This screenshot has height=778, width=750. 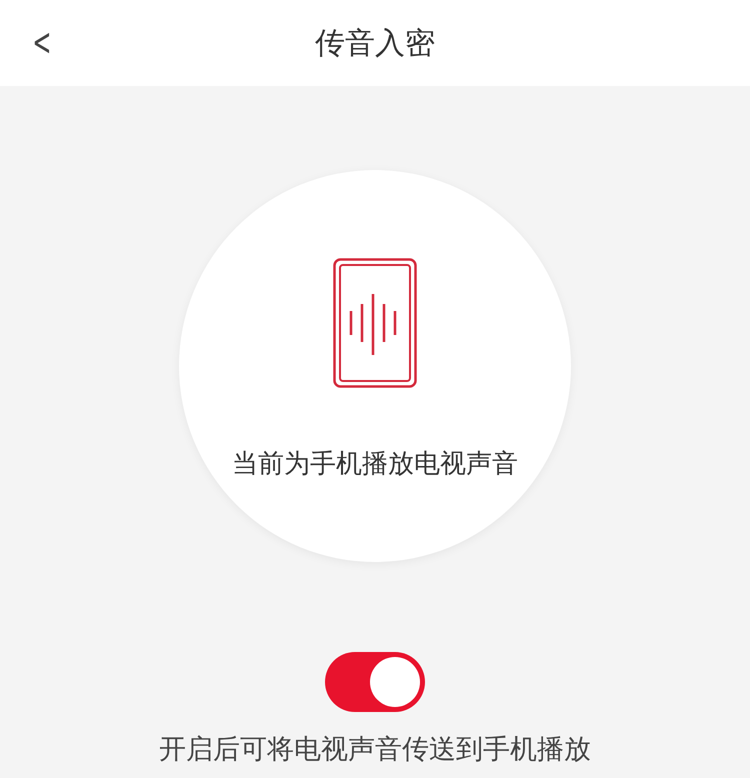 What do you see at coordinates (375, 750) in the screenshot?
I see `hint-text: 开启后可将电视声音传送到手机播放` at bounding box center [375, 750].